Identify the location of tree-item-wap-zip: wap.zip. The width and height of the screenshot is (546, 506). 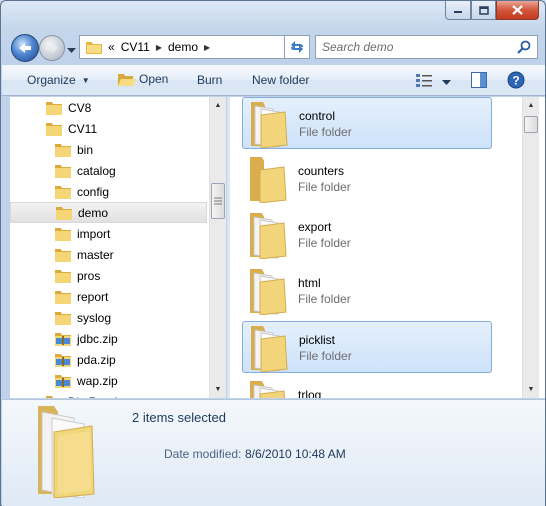
(108, 380).